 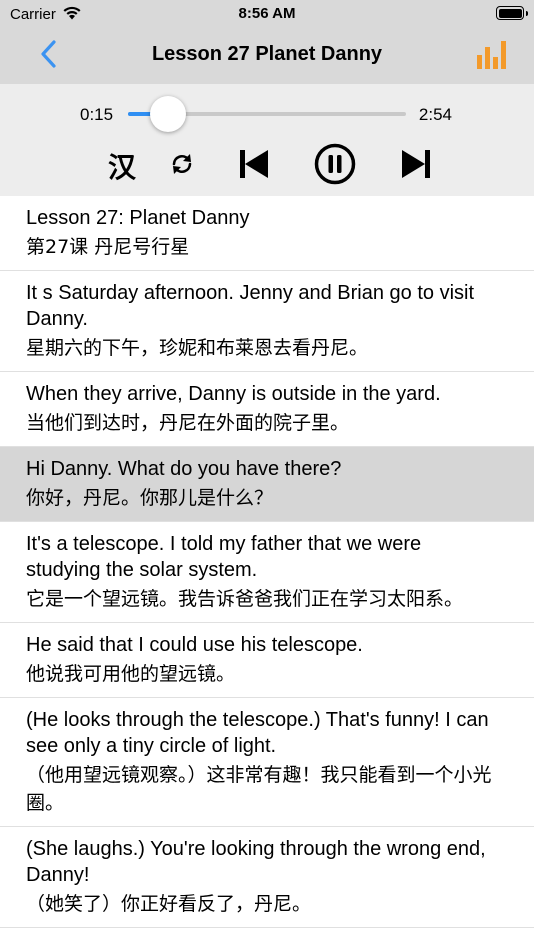 I want to click on repeat-button, so click(x=182, y=166).